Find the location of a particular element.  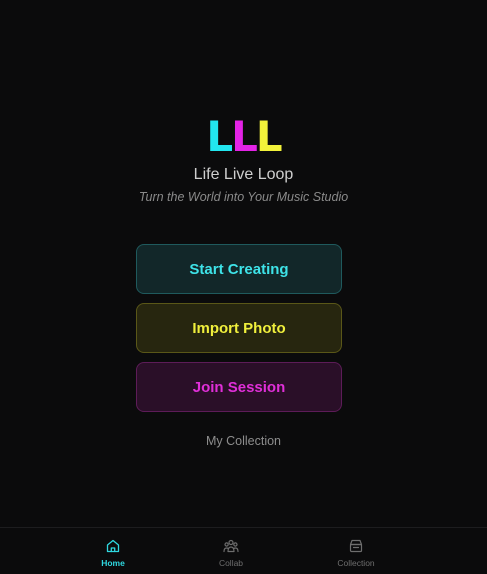

app-logo: LLL is located at coordinates (243, 137).